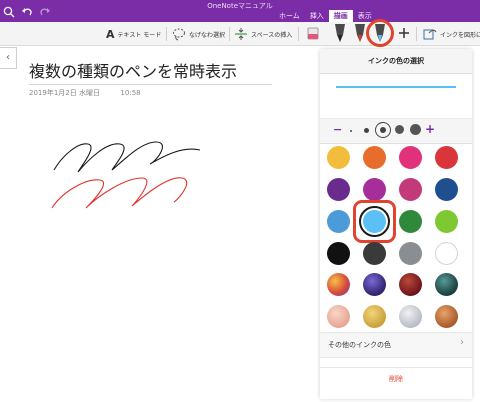  I want to click on text-mode-icon: A, so click(110, 34).